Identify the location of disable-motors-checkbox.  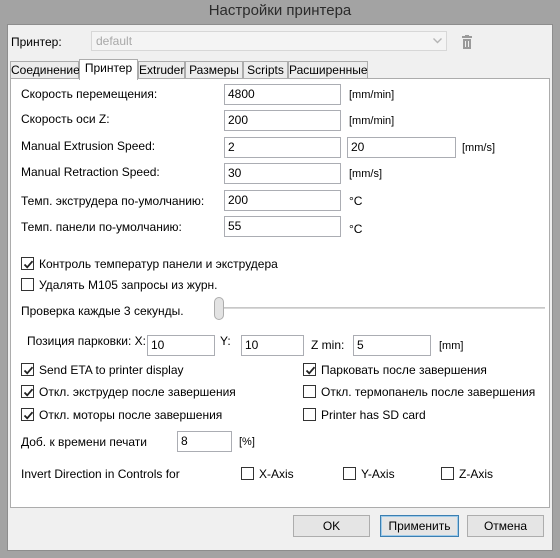
(27, 414).